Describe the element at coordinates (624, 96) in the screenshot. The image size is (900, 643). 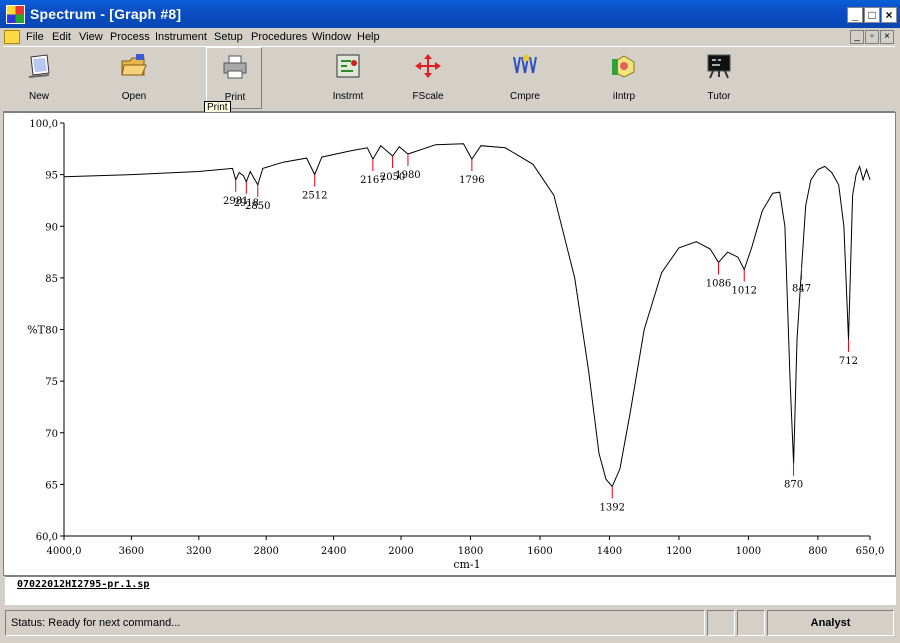
I see `interpret-label: iIntrp` at that location.